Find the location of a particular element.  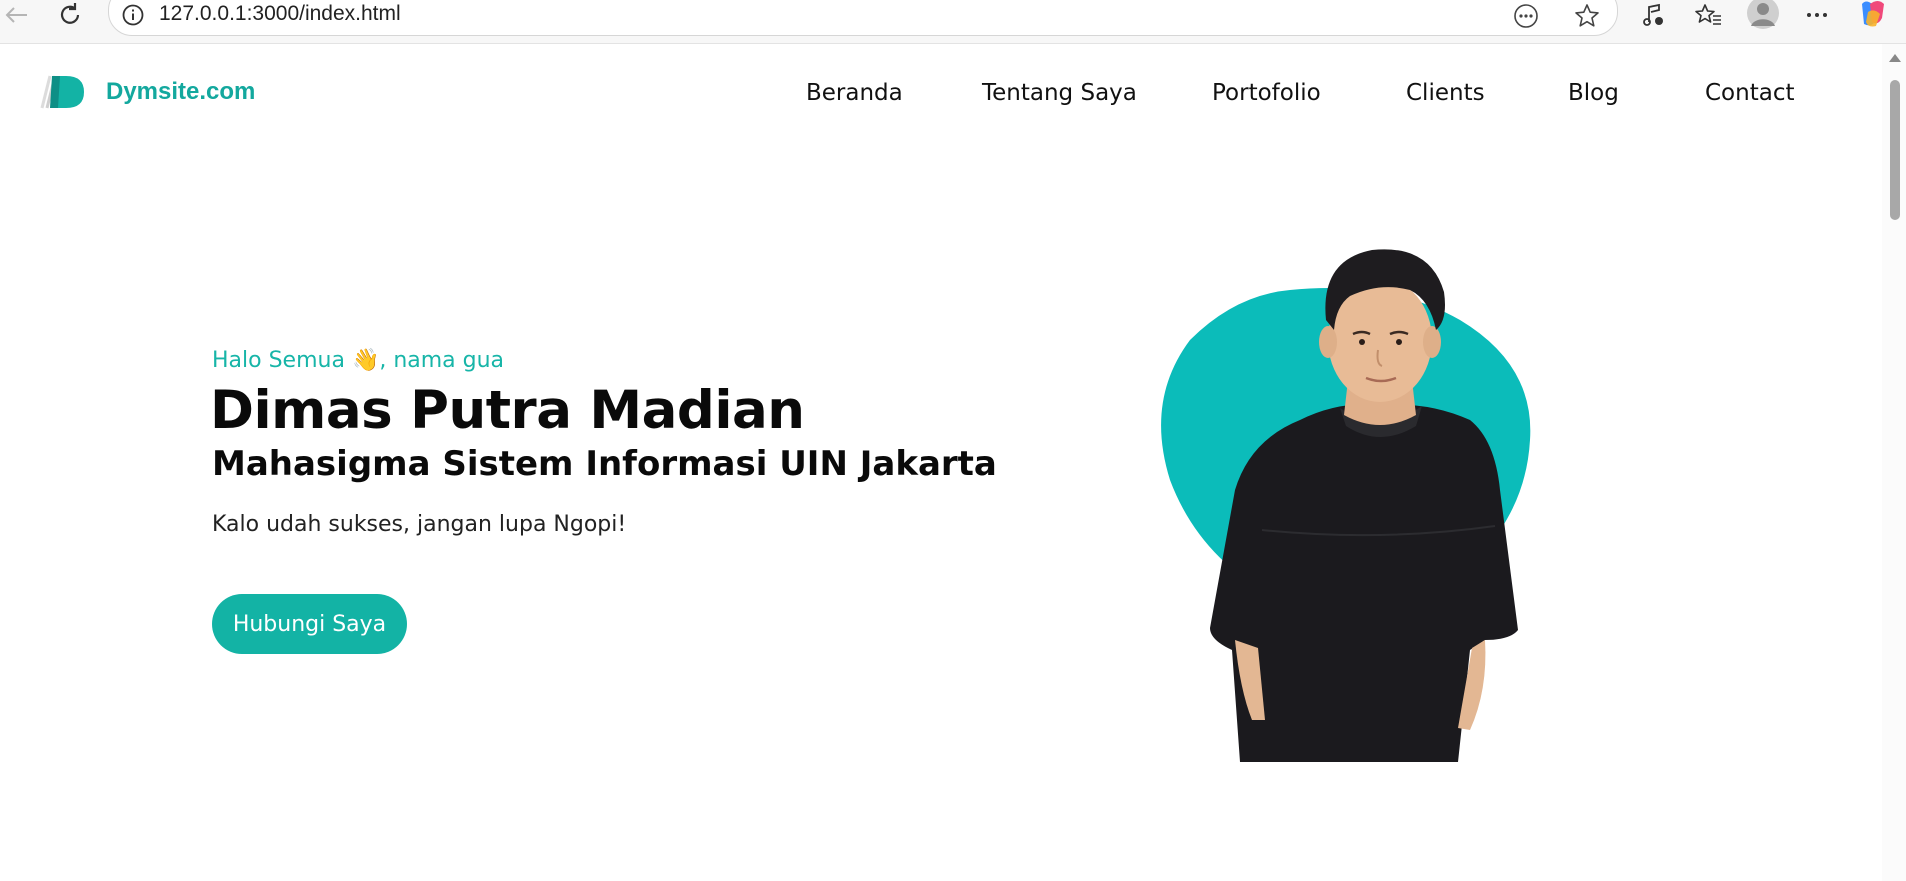

hero-name: Dimas Putra Madian is located at coordinates (507, 410).